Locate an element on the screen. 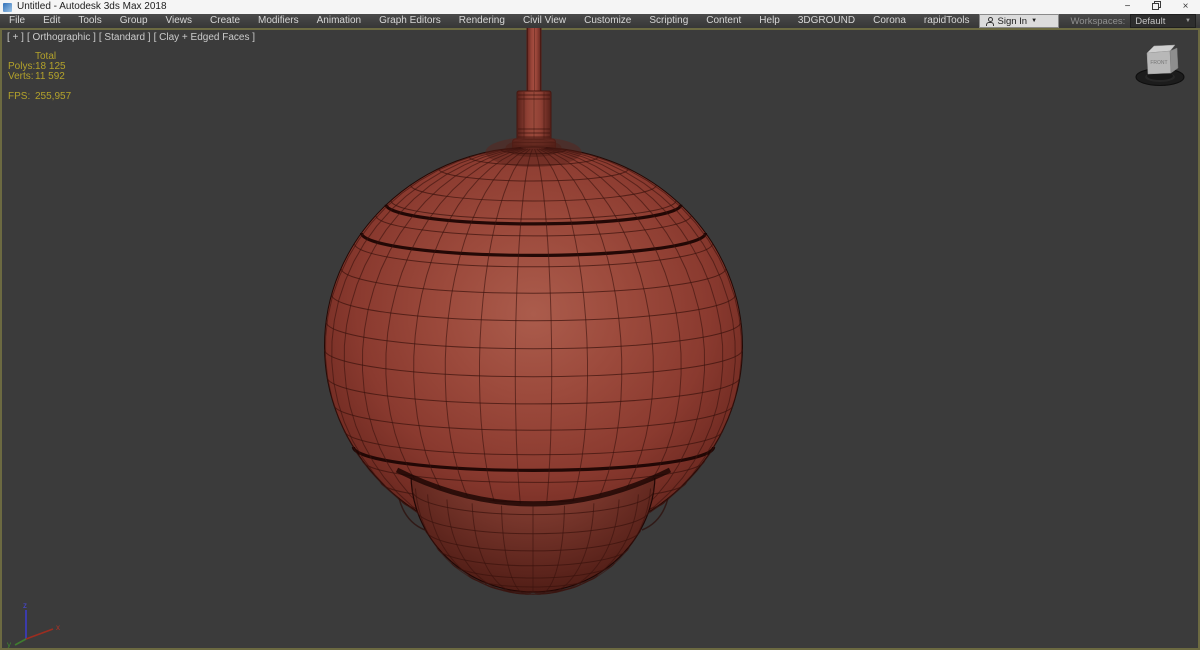 This screenshot has height=650, width=1200. axis-z-label: z is located at coordinates (25, 605).